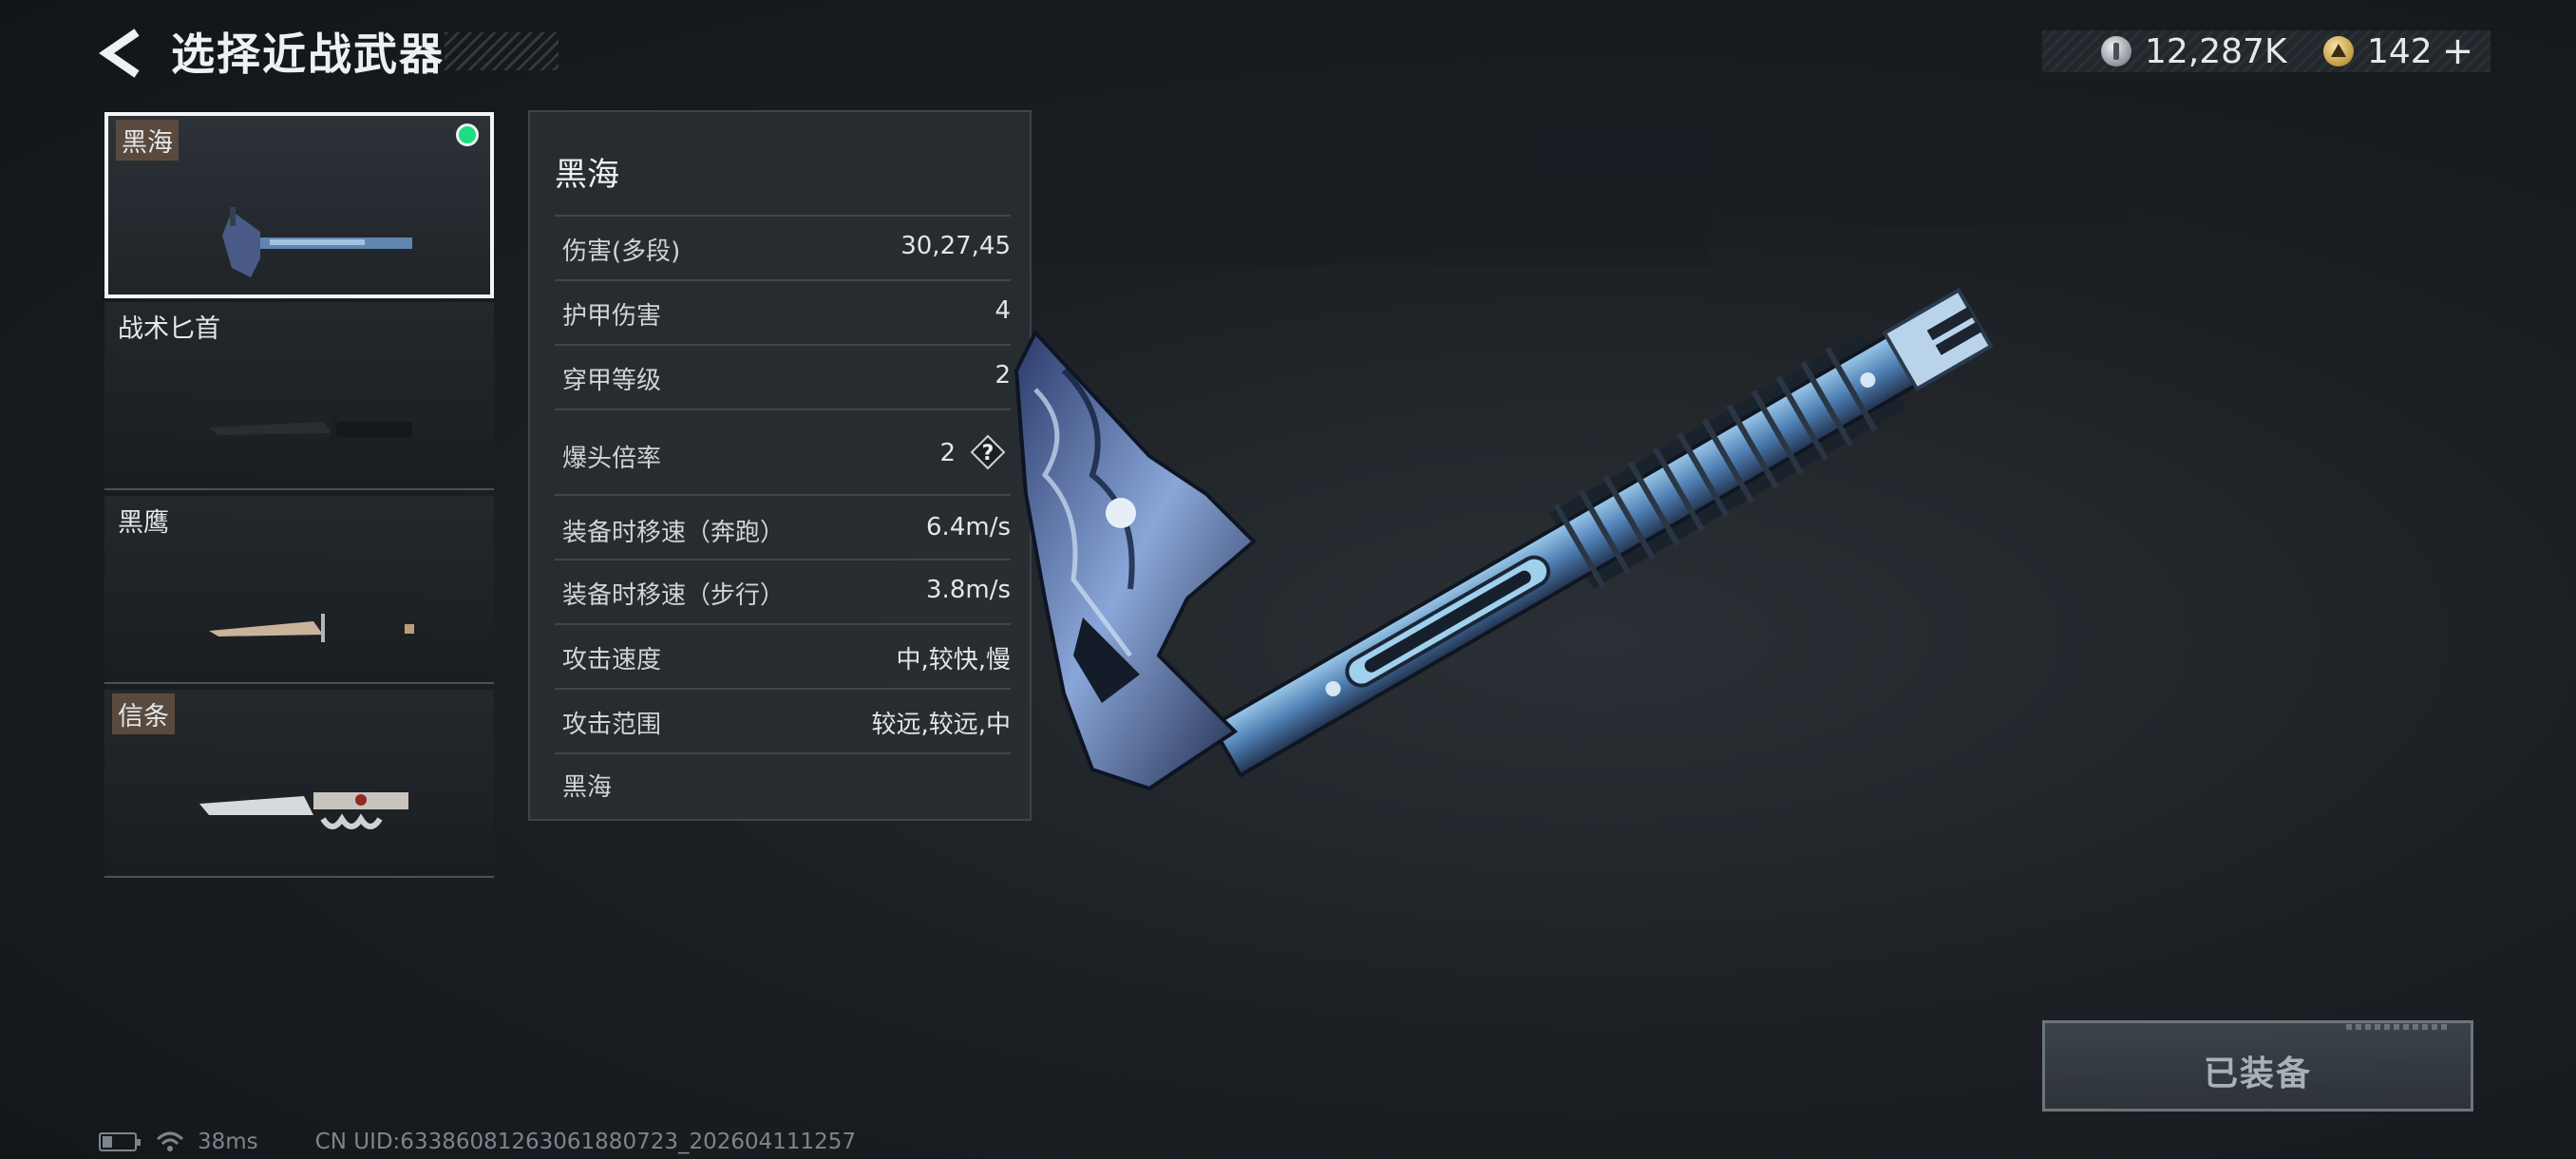 This screenshot has height=1159, width=2576. I want to click on stat-value: 30,27,45, so click(955, 246).